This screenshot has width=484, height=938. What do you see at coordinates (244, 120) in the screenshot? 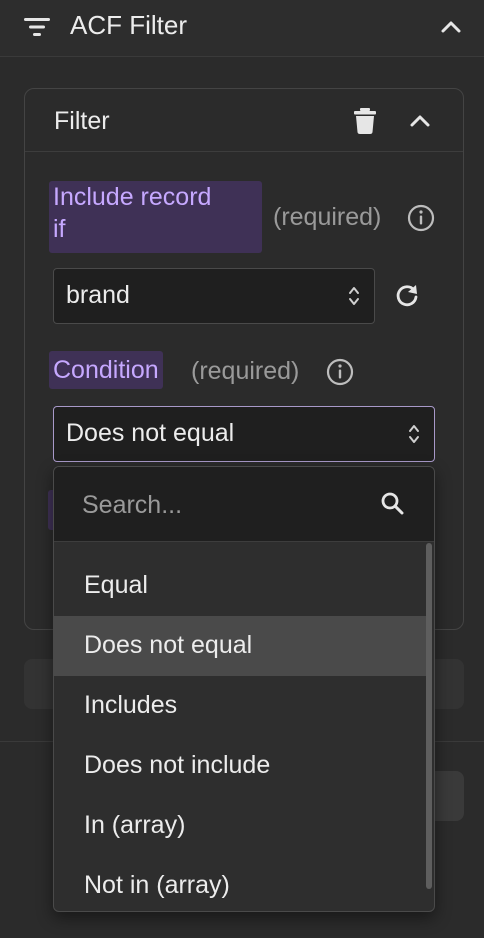
I see `filter-card-header: Filter` at bounding box center [244, 120].